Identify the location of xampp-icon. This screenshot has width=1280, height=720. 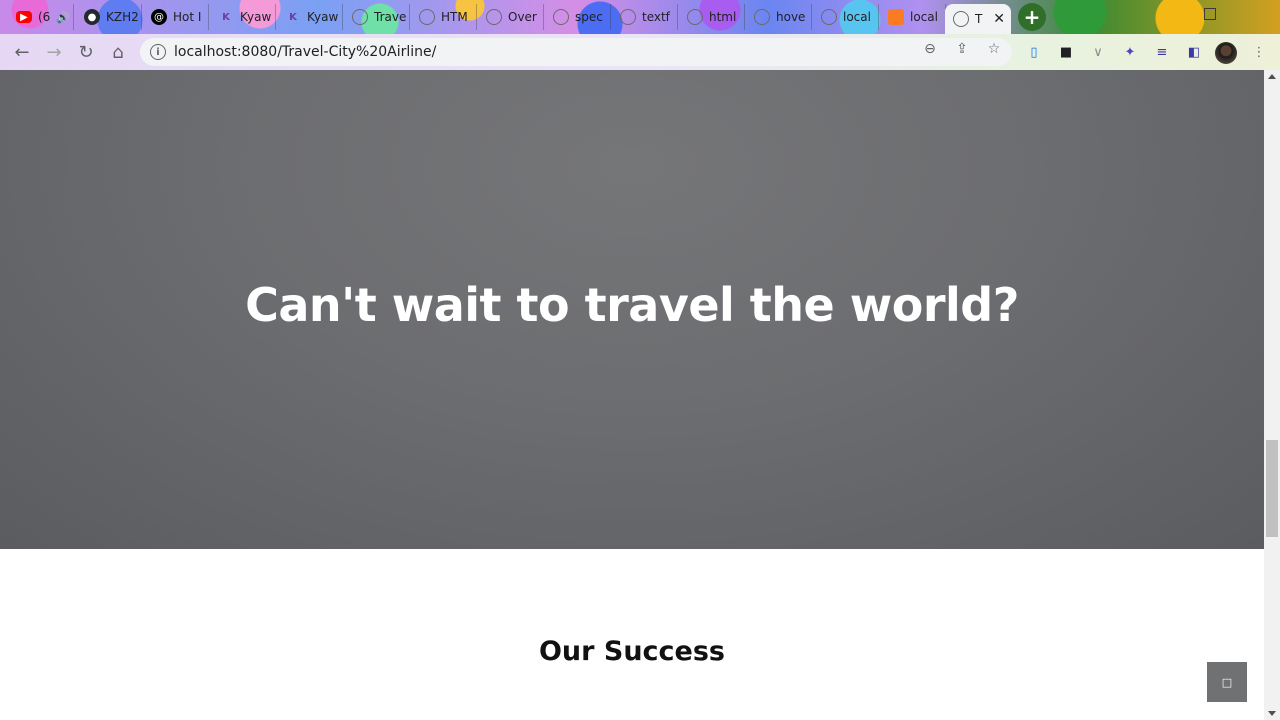
(896, 17).